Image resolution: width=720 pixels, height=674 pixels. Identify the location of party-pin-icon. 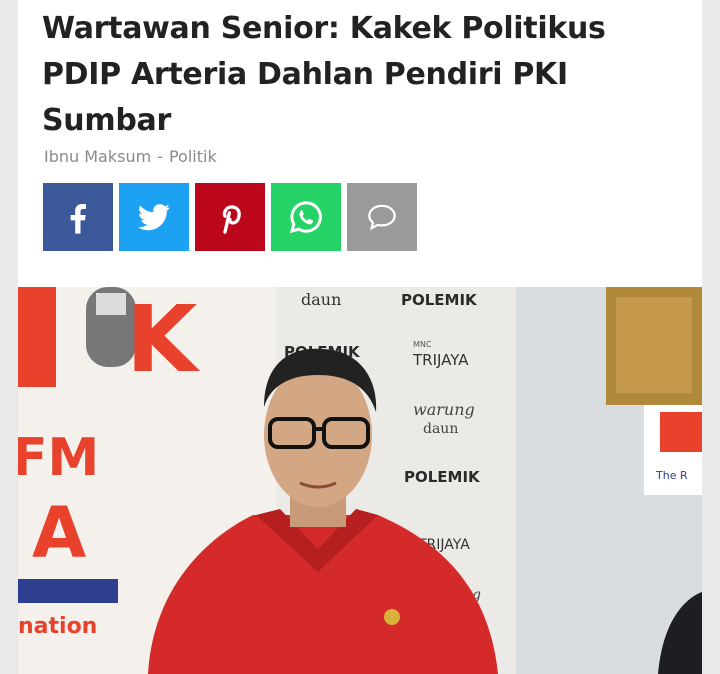
(392, 617).